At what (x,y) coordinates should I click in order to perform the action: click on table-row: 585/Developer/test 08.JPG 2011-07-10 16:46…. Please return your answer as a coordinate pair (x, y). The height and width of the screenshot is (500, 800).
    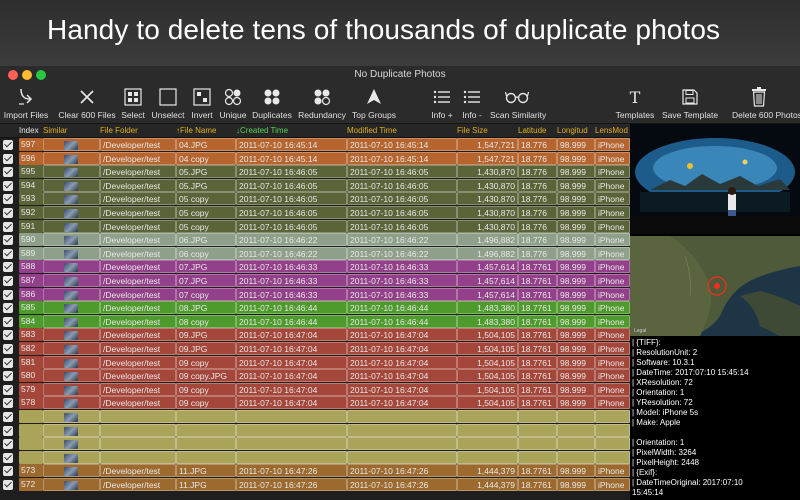
    Looking at the image, I should click on (315, 308).